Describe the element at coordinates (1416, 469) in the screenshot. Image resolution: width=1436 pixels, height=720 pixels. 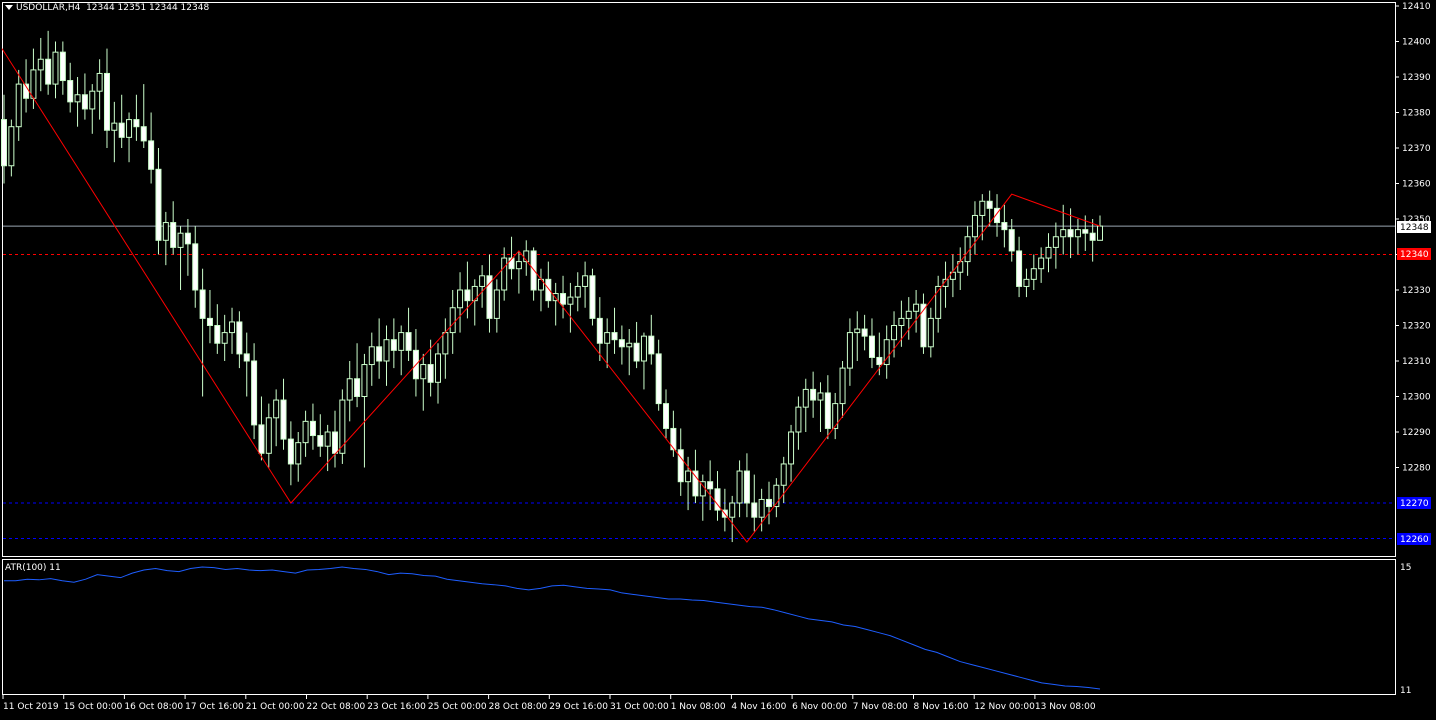
I see `price-tick-label: 12280` at that location.